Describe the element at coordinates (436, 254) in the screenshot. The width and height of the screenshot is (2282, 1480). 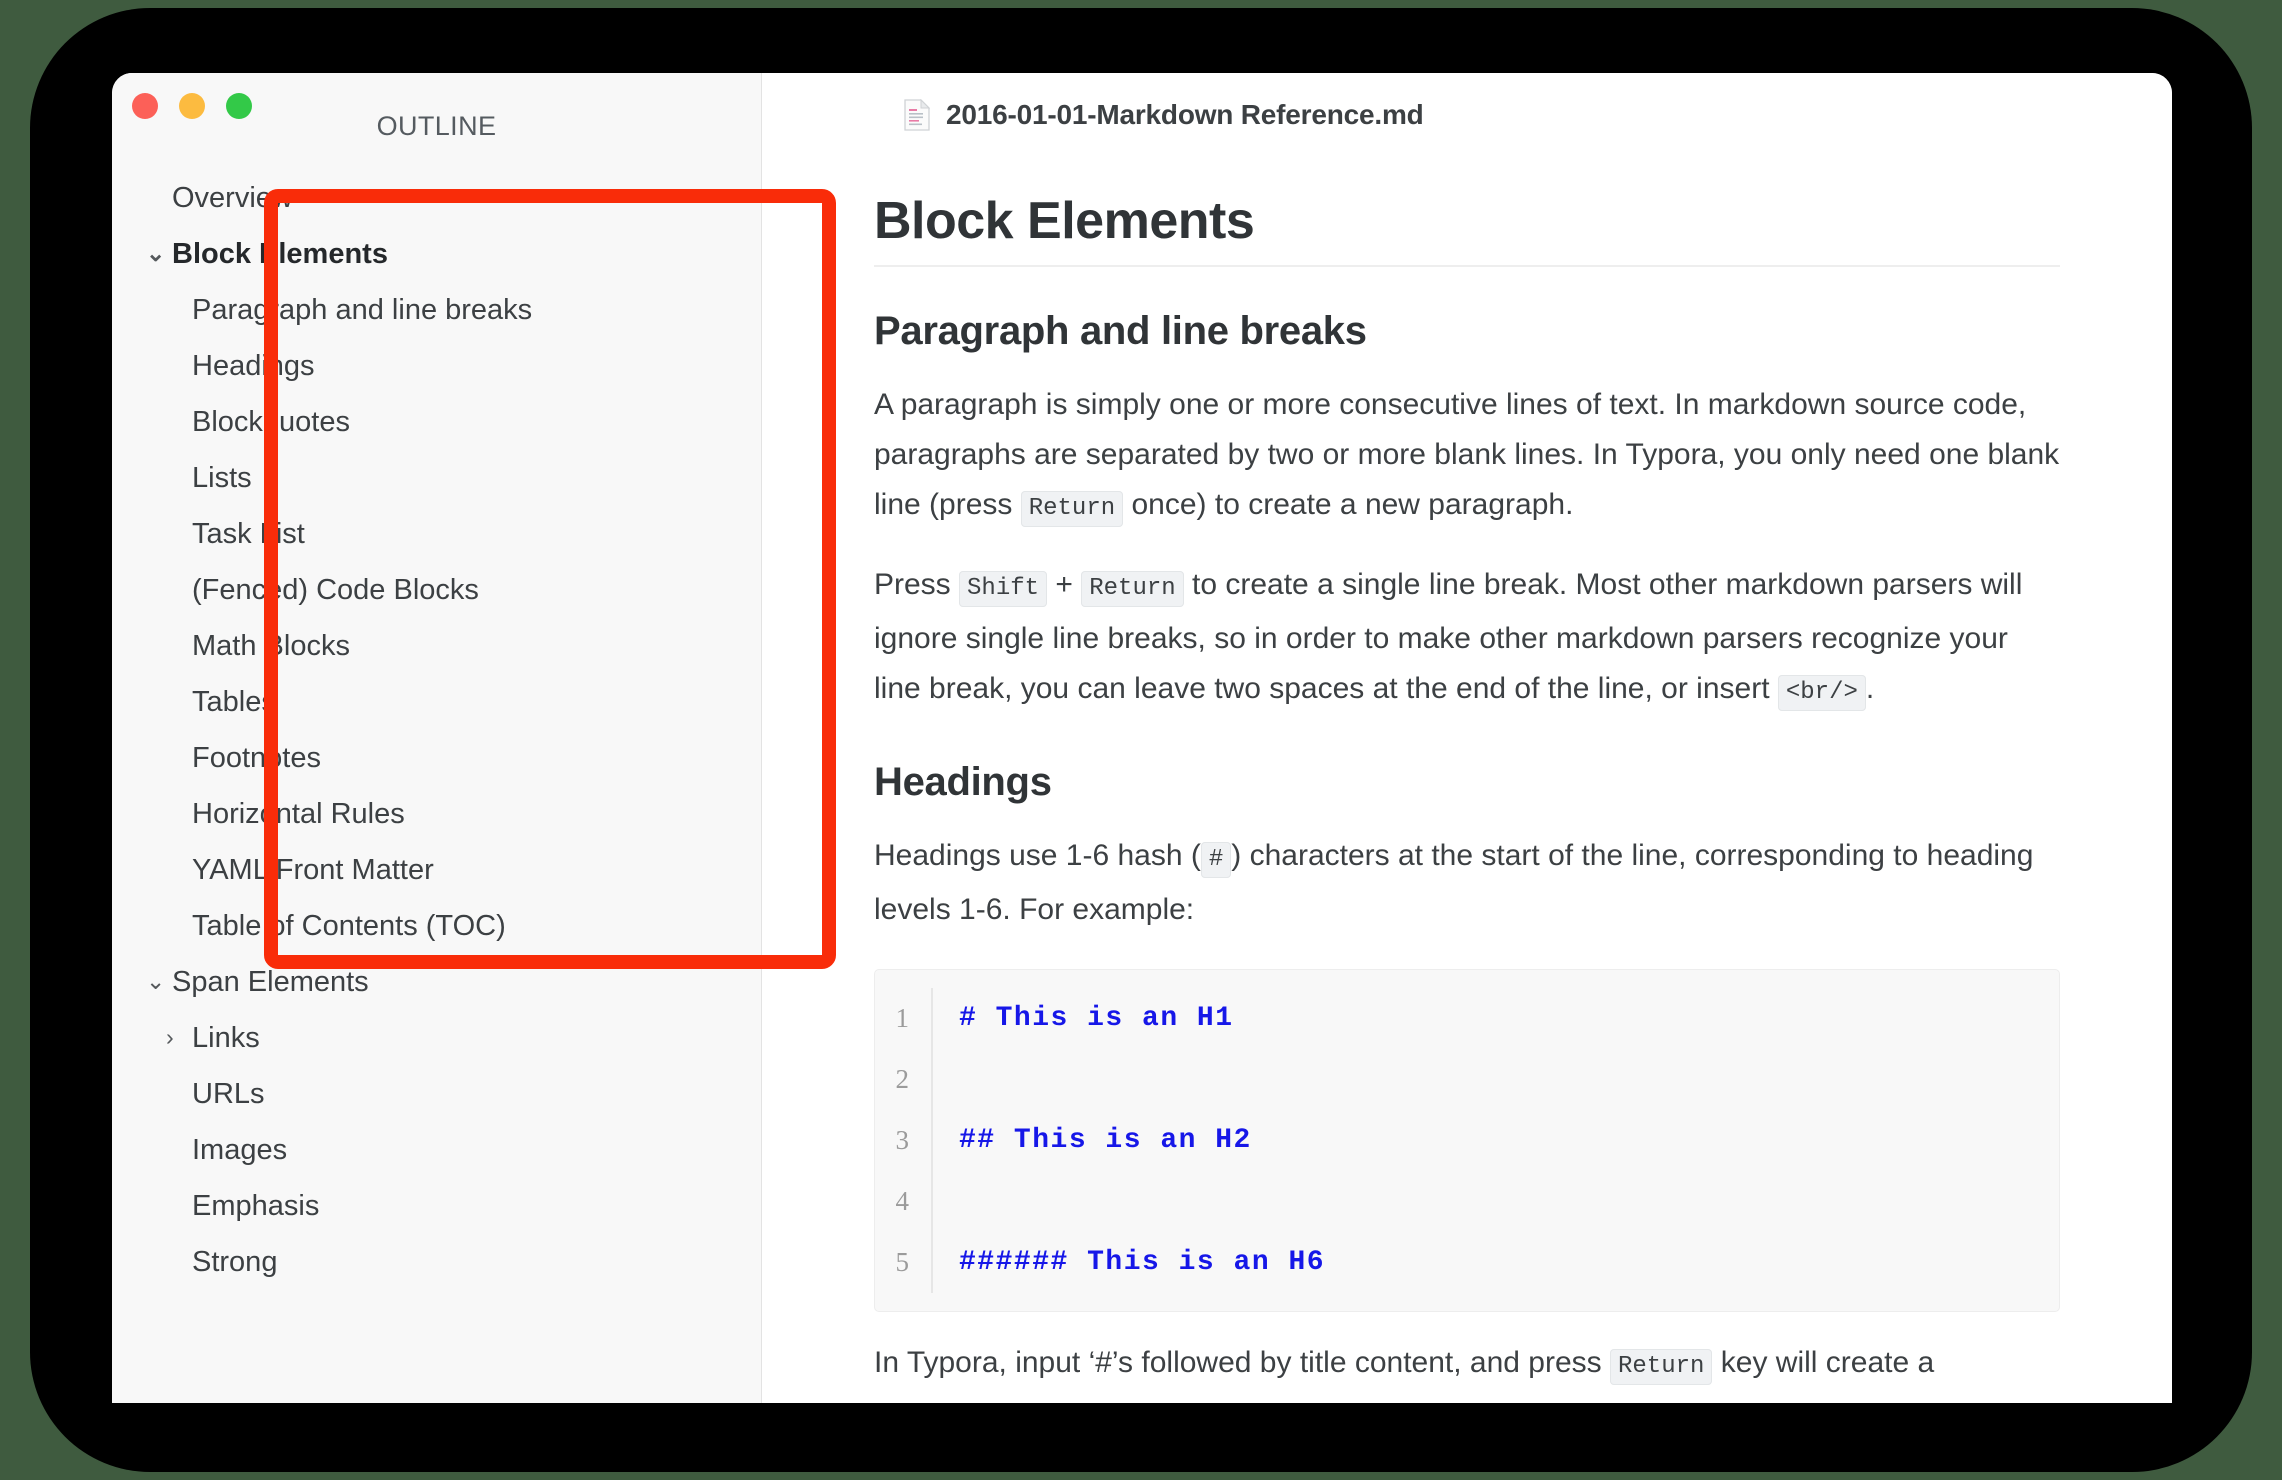
I see `outline-item-block-elements: ⌄ Block Elements` at that location.